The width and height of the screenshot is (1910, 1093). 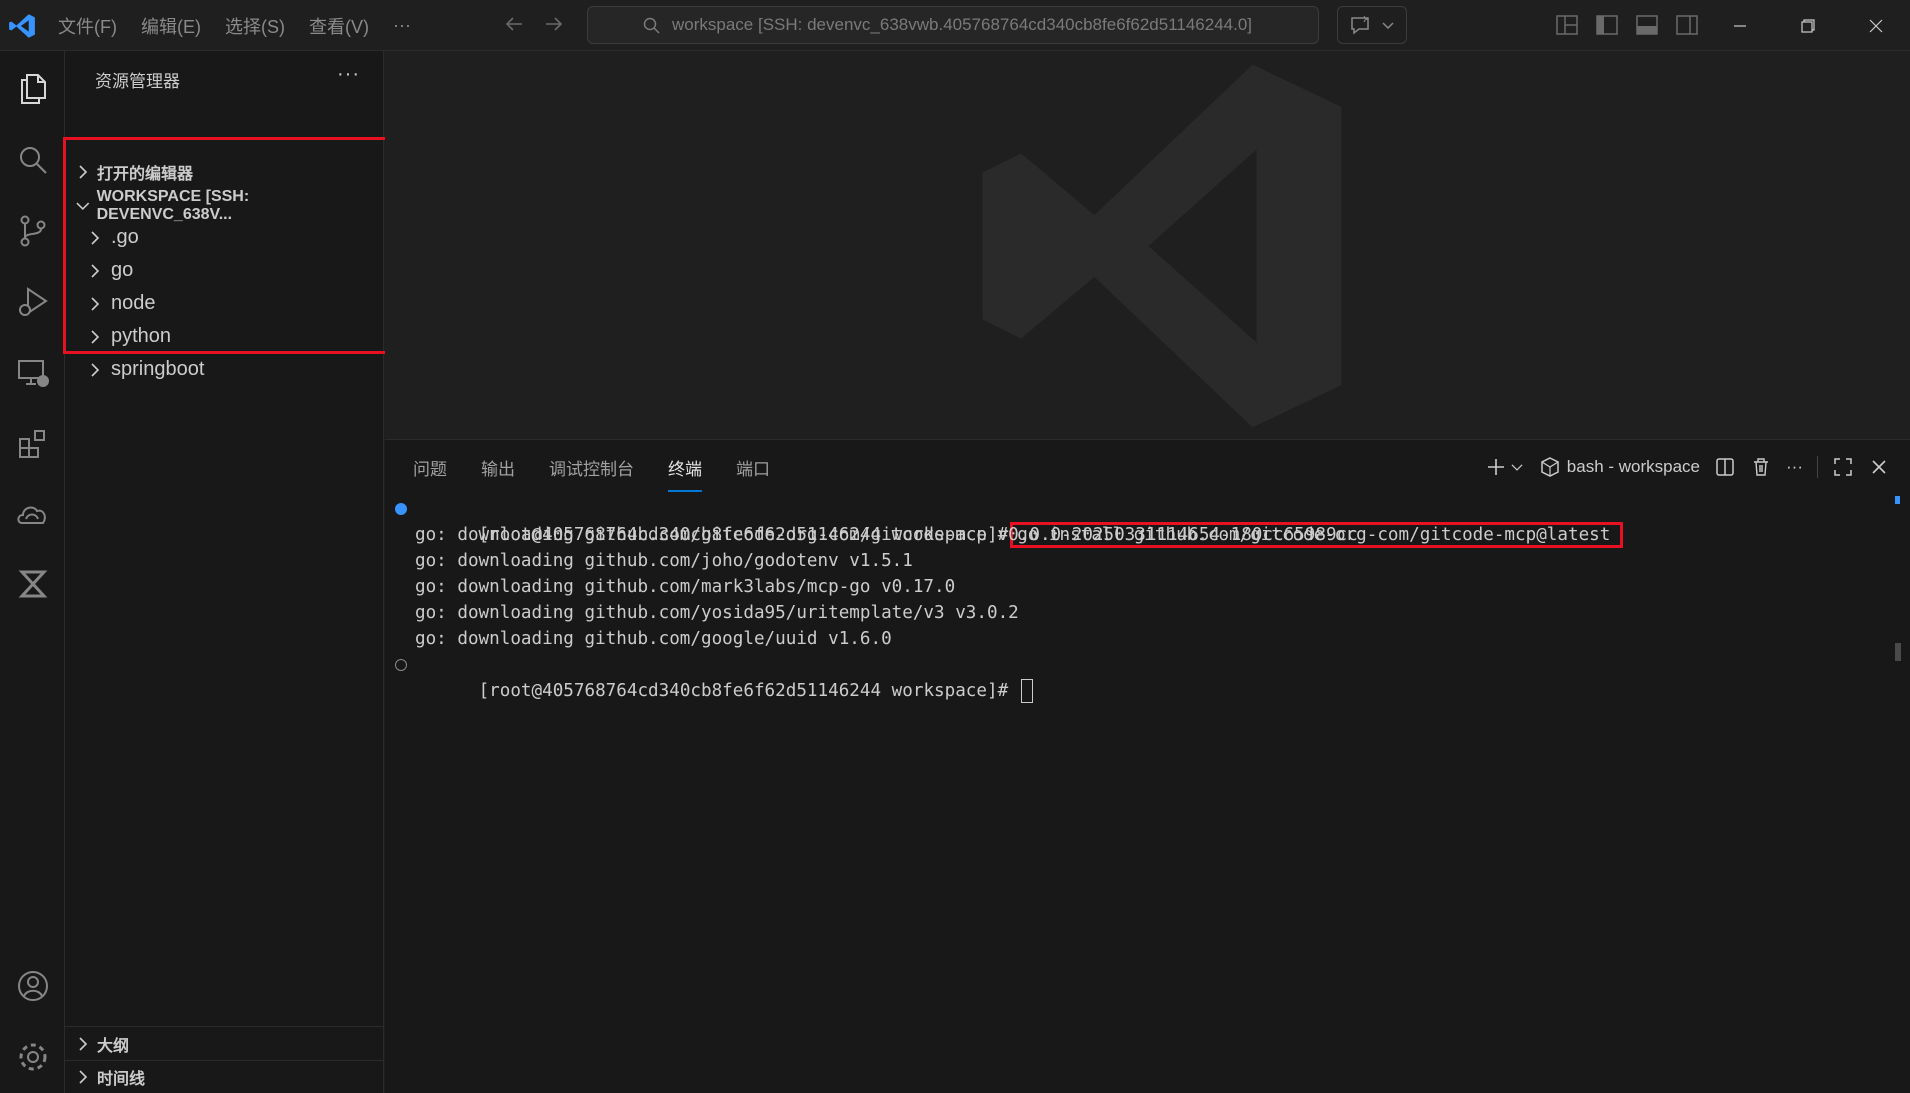 I want to click on folder-springboot: springboot, so click(x=224, y=369).